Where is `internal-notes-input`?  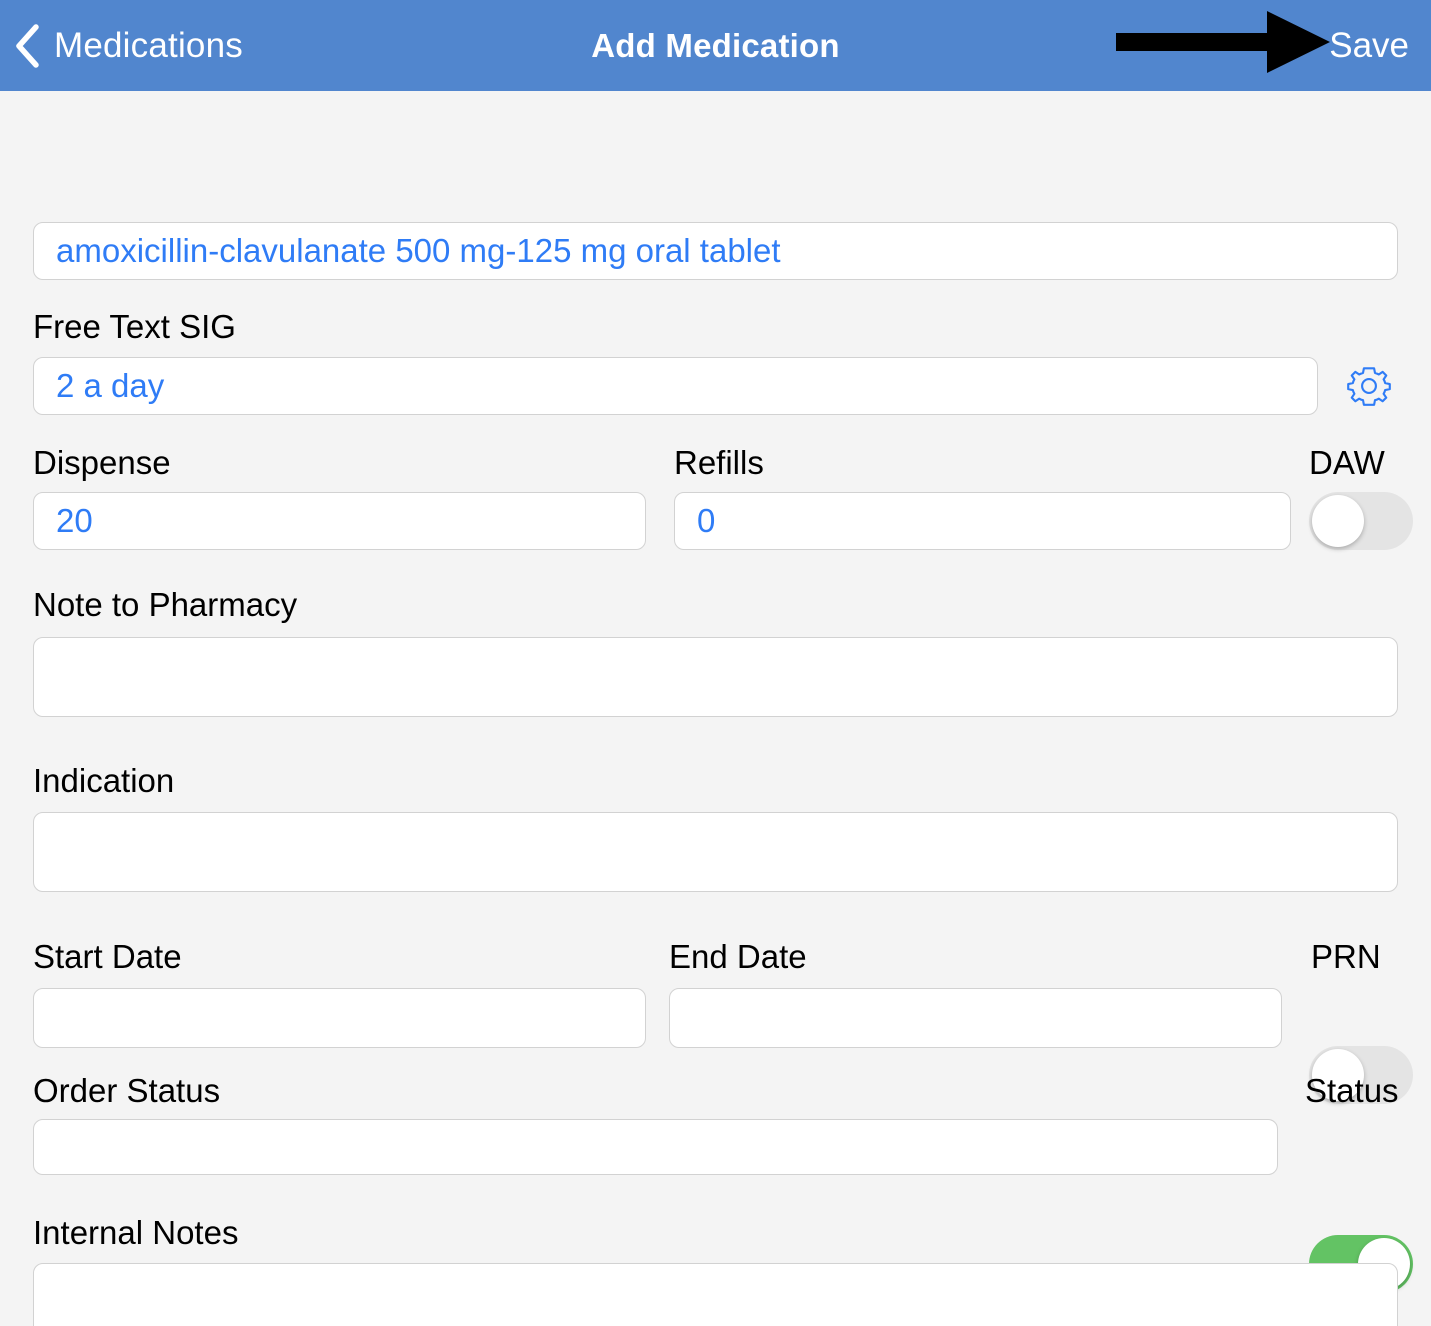 internal-notes-input is located at coordinates (715, 1294).